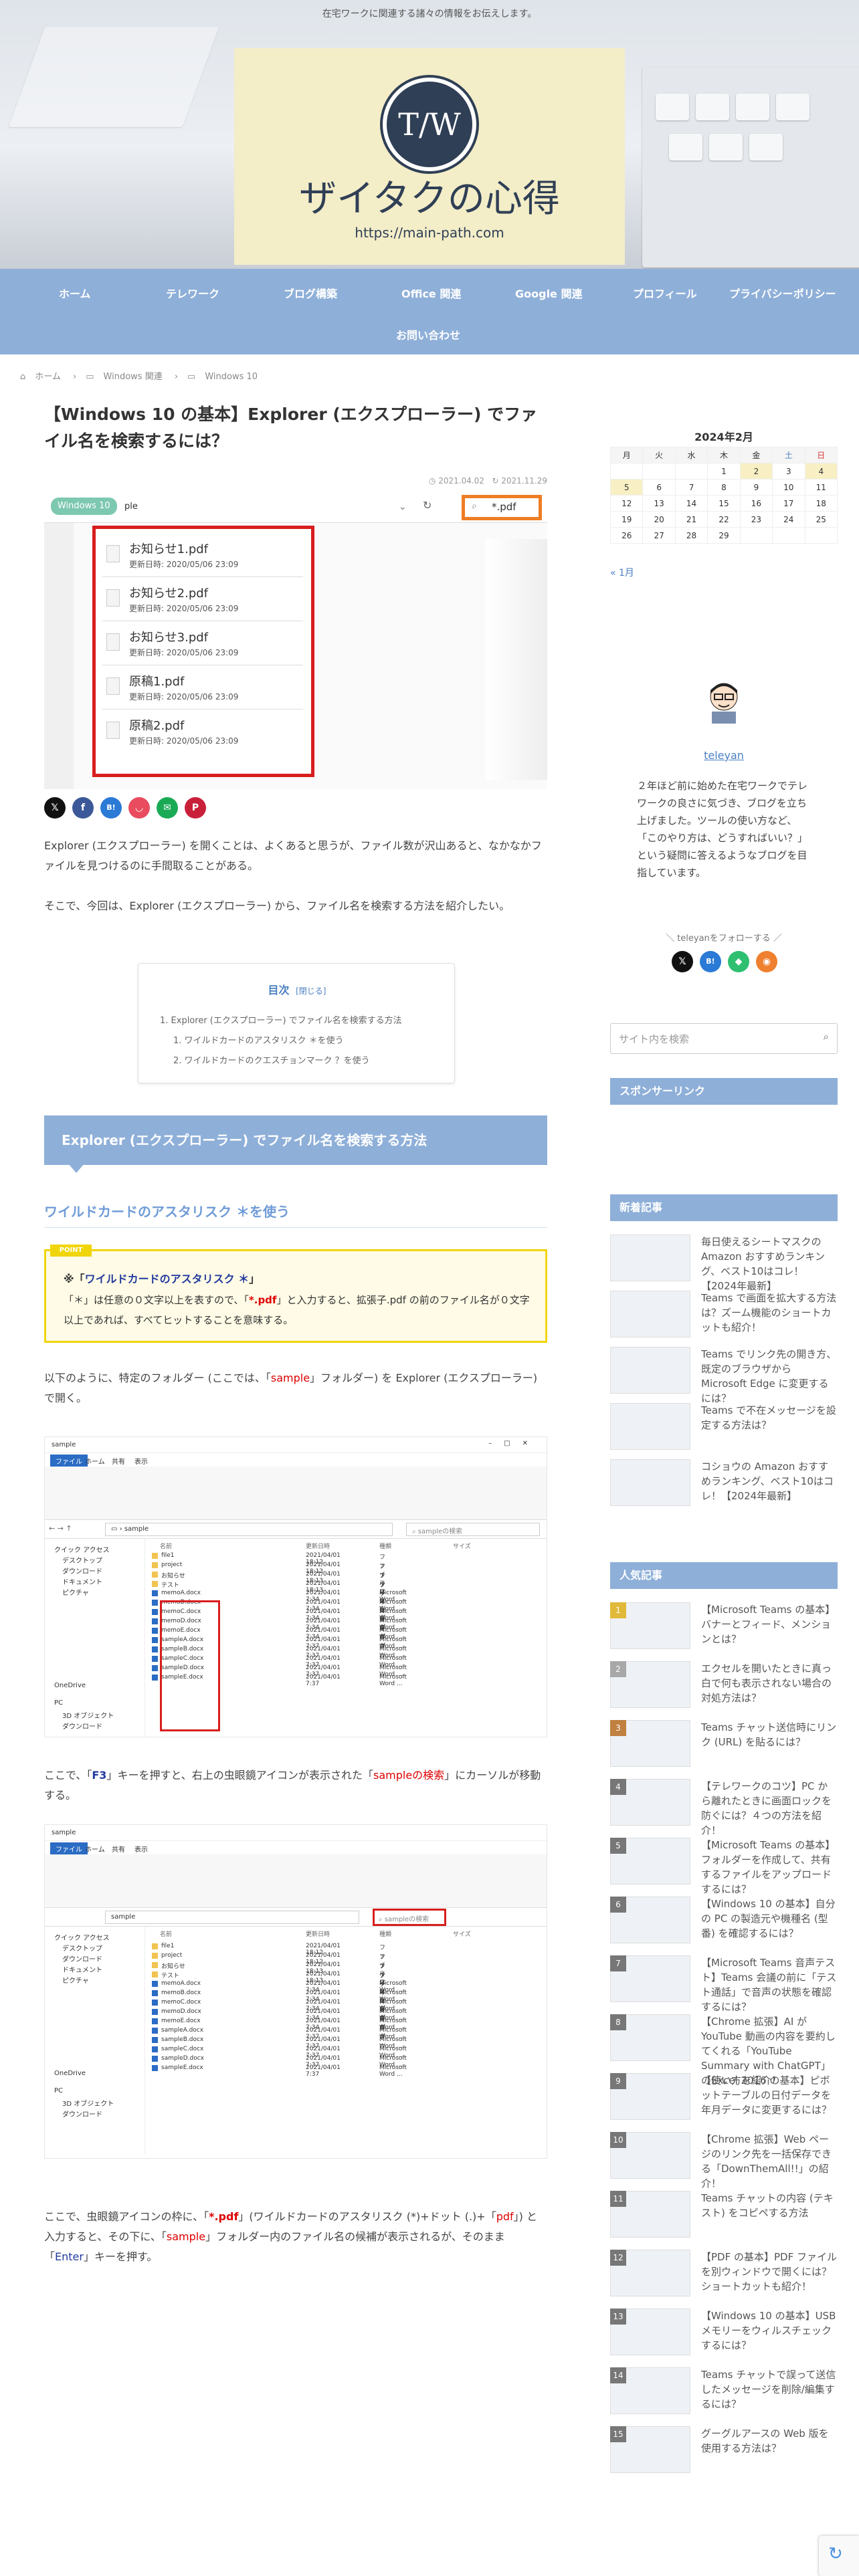  Describe the element at coordinates (258, 1039) in the screenshot. I see `toc-item: 1. ワイルドカードのアスタリスク ＊を使う` at that location.